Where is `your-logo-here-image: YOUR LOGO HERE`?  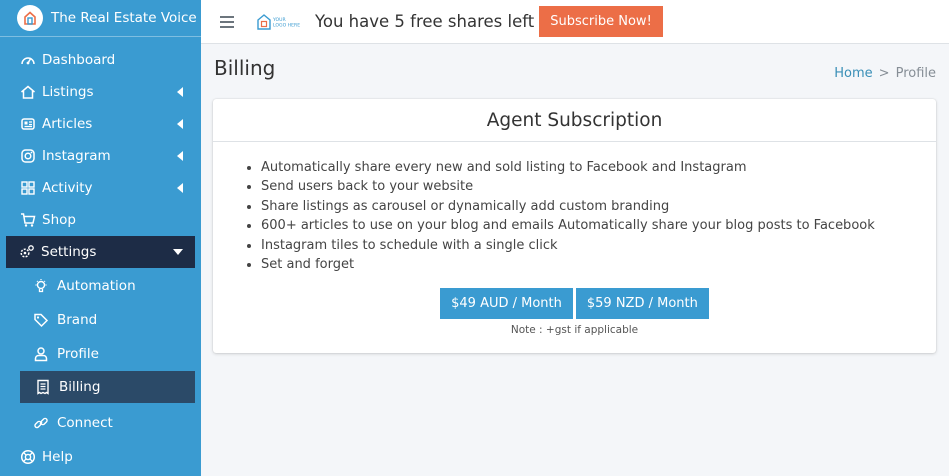 your-logo-here-image: YOUR LOGO HERE is located at coordinates (279, 22).